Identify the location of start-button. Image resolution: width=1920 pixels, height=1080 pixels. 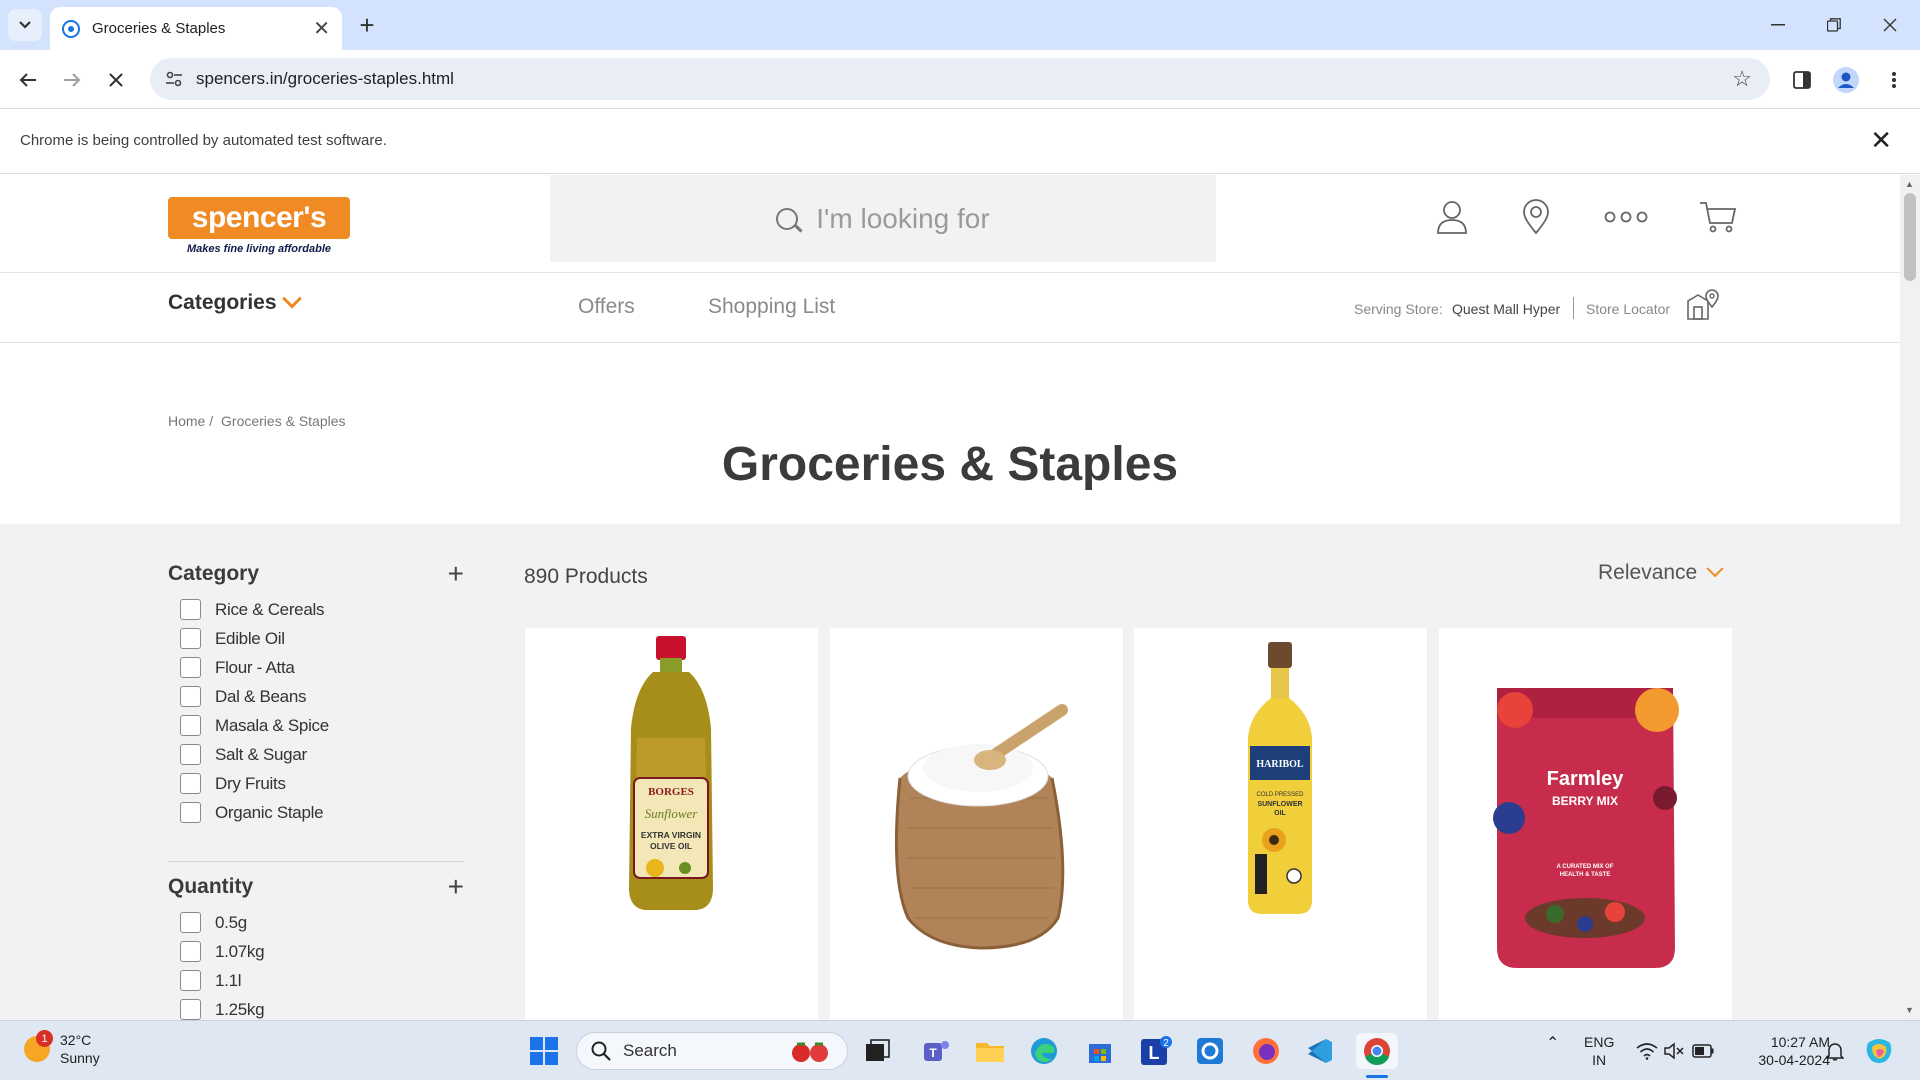
(544, 1051).